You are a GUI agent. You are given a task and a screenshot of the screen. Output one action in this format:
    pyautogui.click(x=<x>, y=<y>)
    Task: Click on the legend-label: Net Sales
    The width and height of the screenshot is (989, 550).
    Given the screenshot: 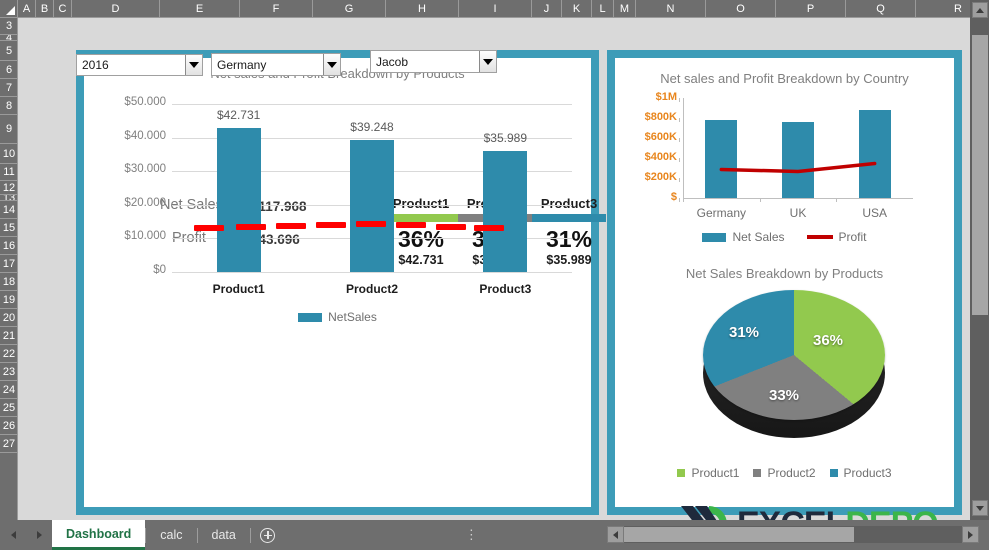 What is the action you would take?
    pyautogui.click(x=758, y=237)
    